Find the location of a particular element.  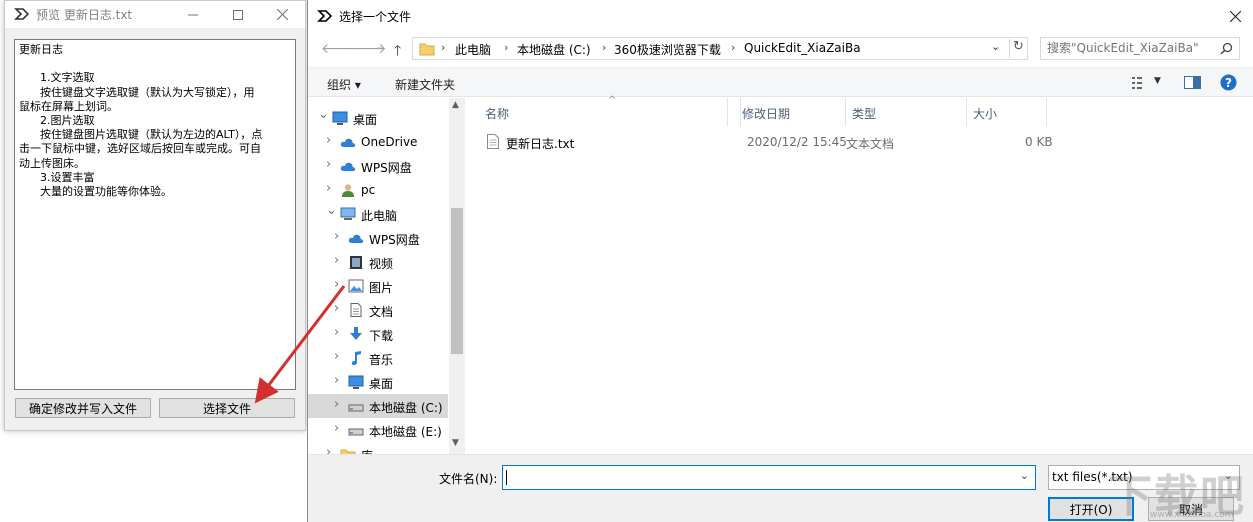

nav-tree-item: › OneDrive is located at coordinates (378, 142).